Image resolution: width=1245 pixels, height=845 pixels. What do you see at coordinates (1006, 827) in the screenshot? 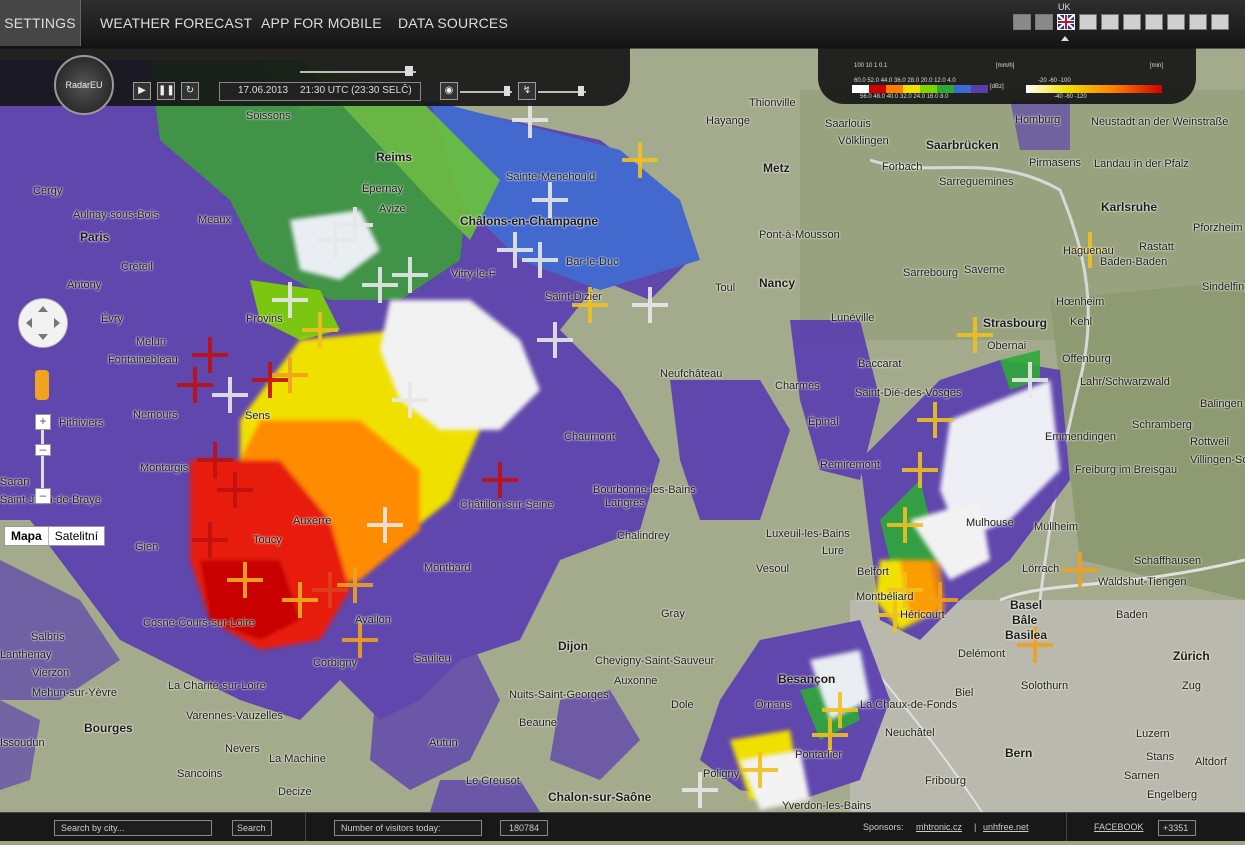
I see `sponsor-link-unhfree: unhfree.net` at bounding box center [1006, 827].